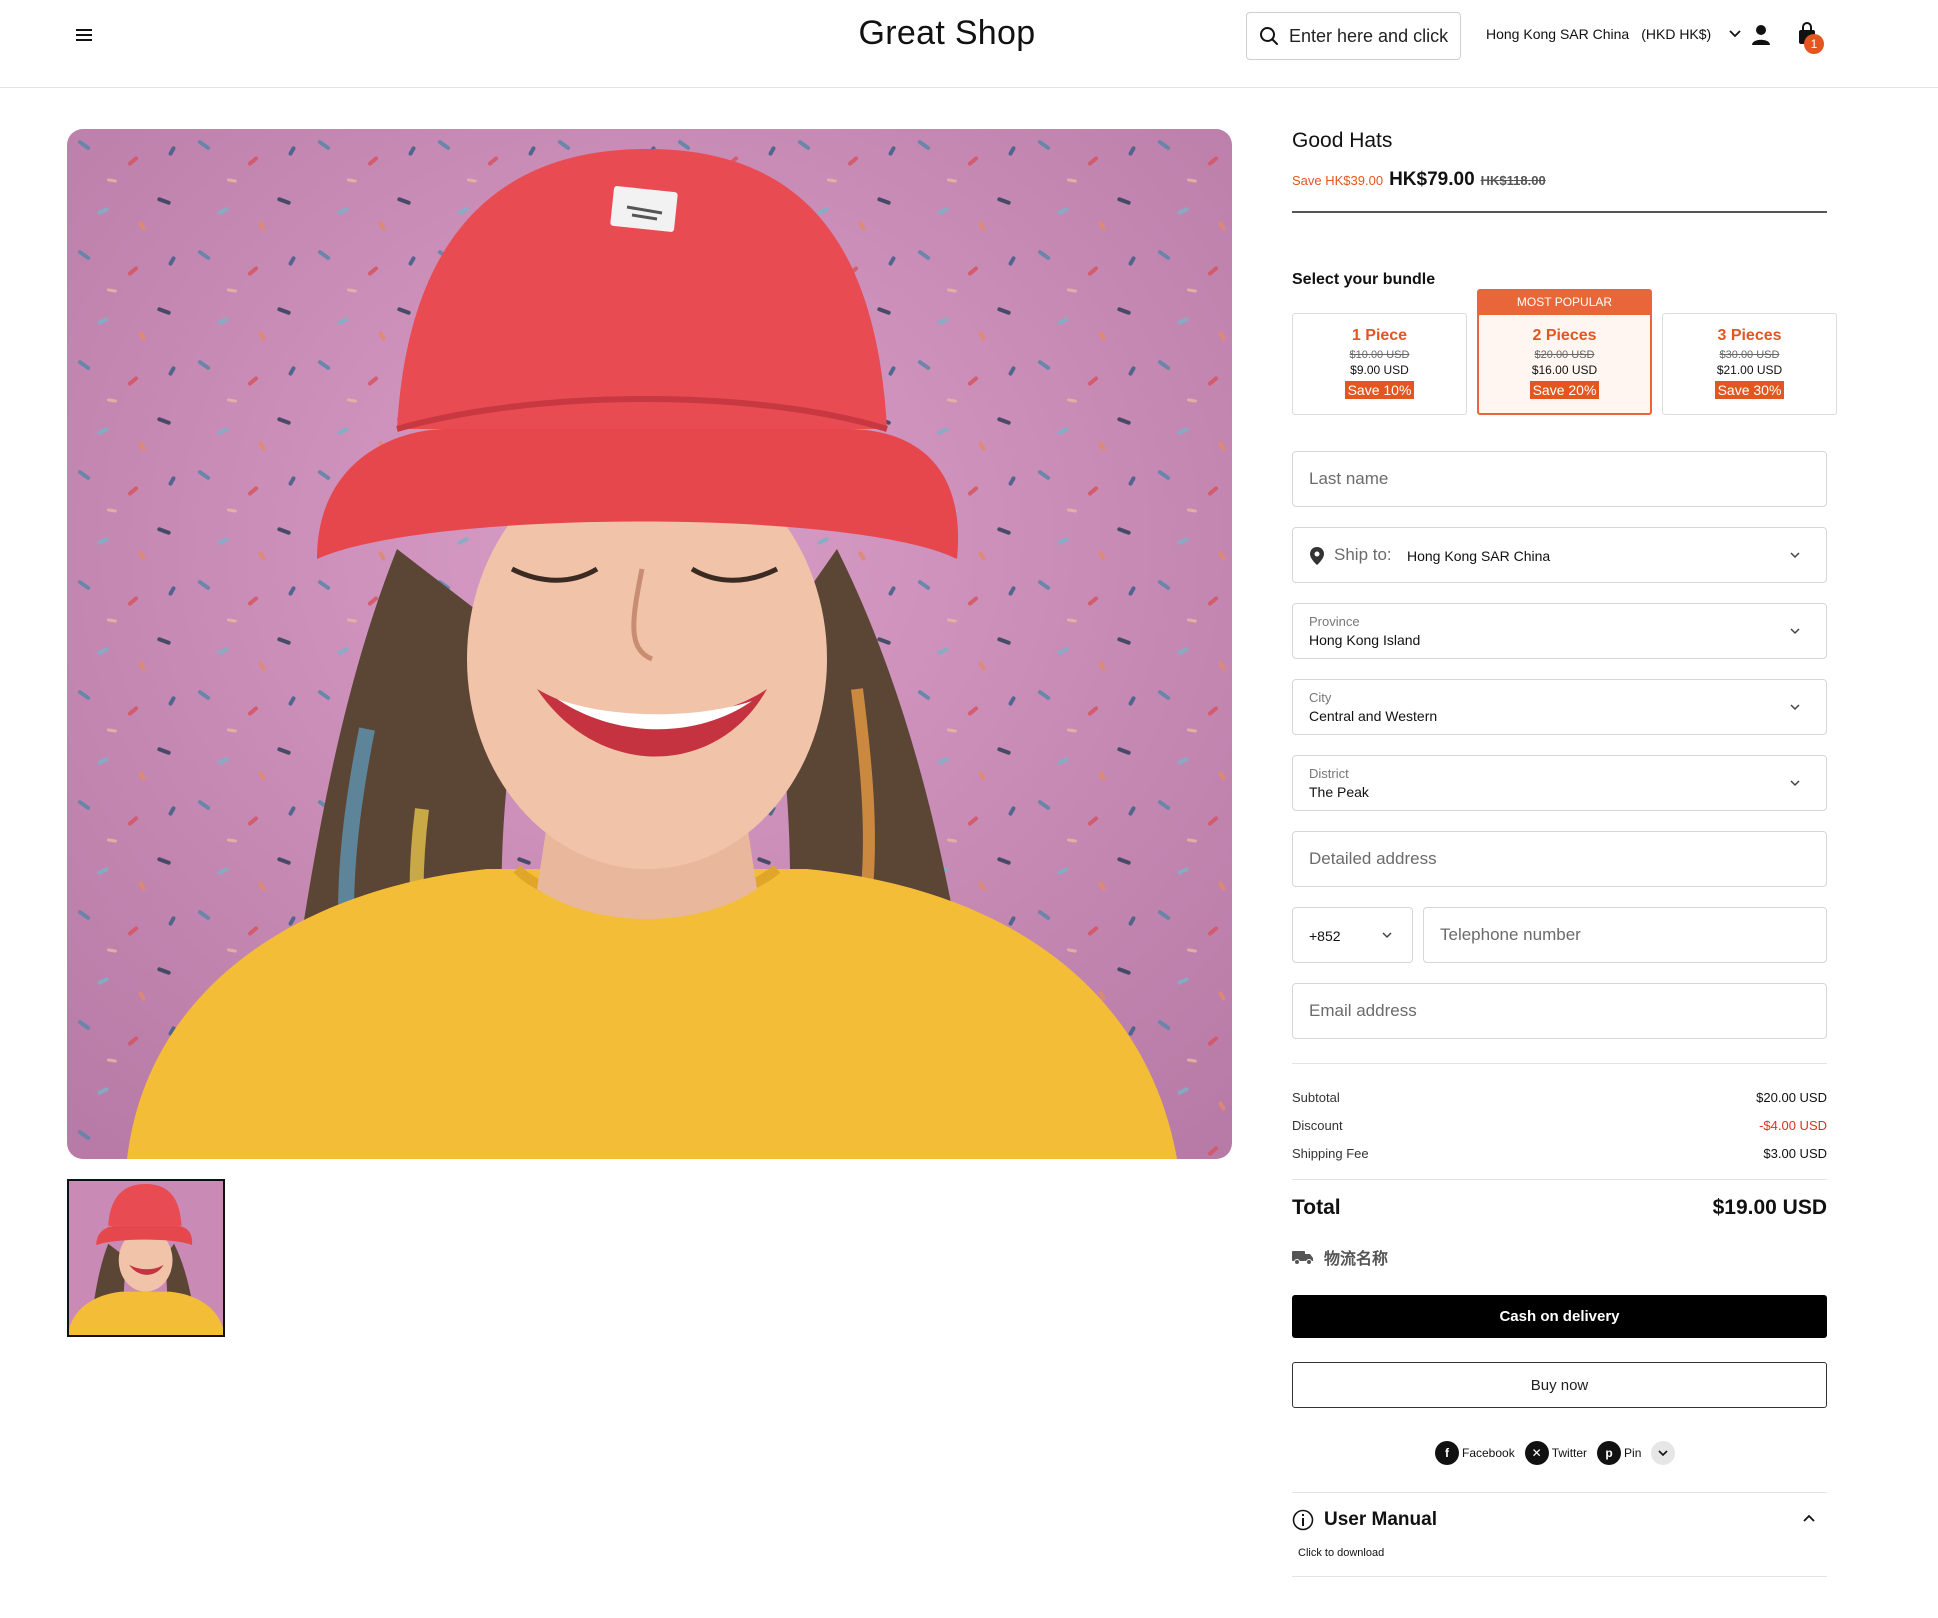  Describe the element at coordinates (1479, 556) in the screenshot. I see `ship-to-value: Hong Kong SAR China` at that location.